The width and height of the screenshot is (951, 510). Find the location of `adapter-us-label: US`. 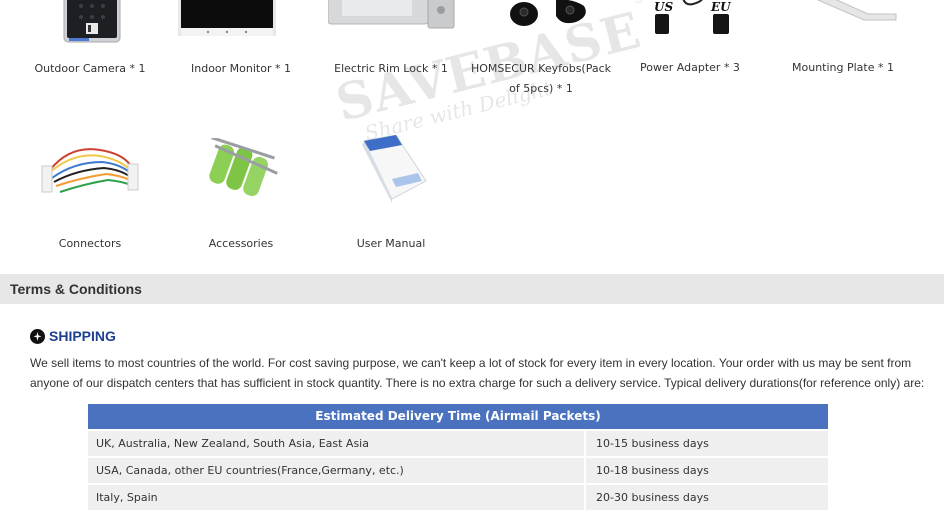

adapter-us-label: US is located at coordinates (663, 7).